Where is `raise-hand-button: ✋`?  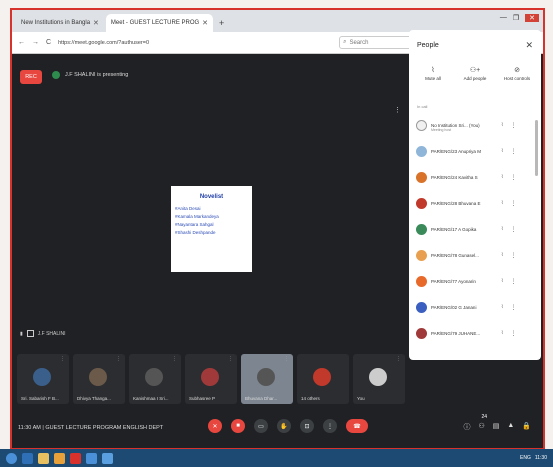
raise-hand-button: ✋ is located at coordinates (284, 426).